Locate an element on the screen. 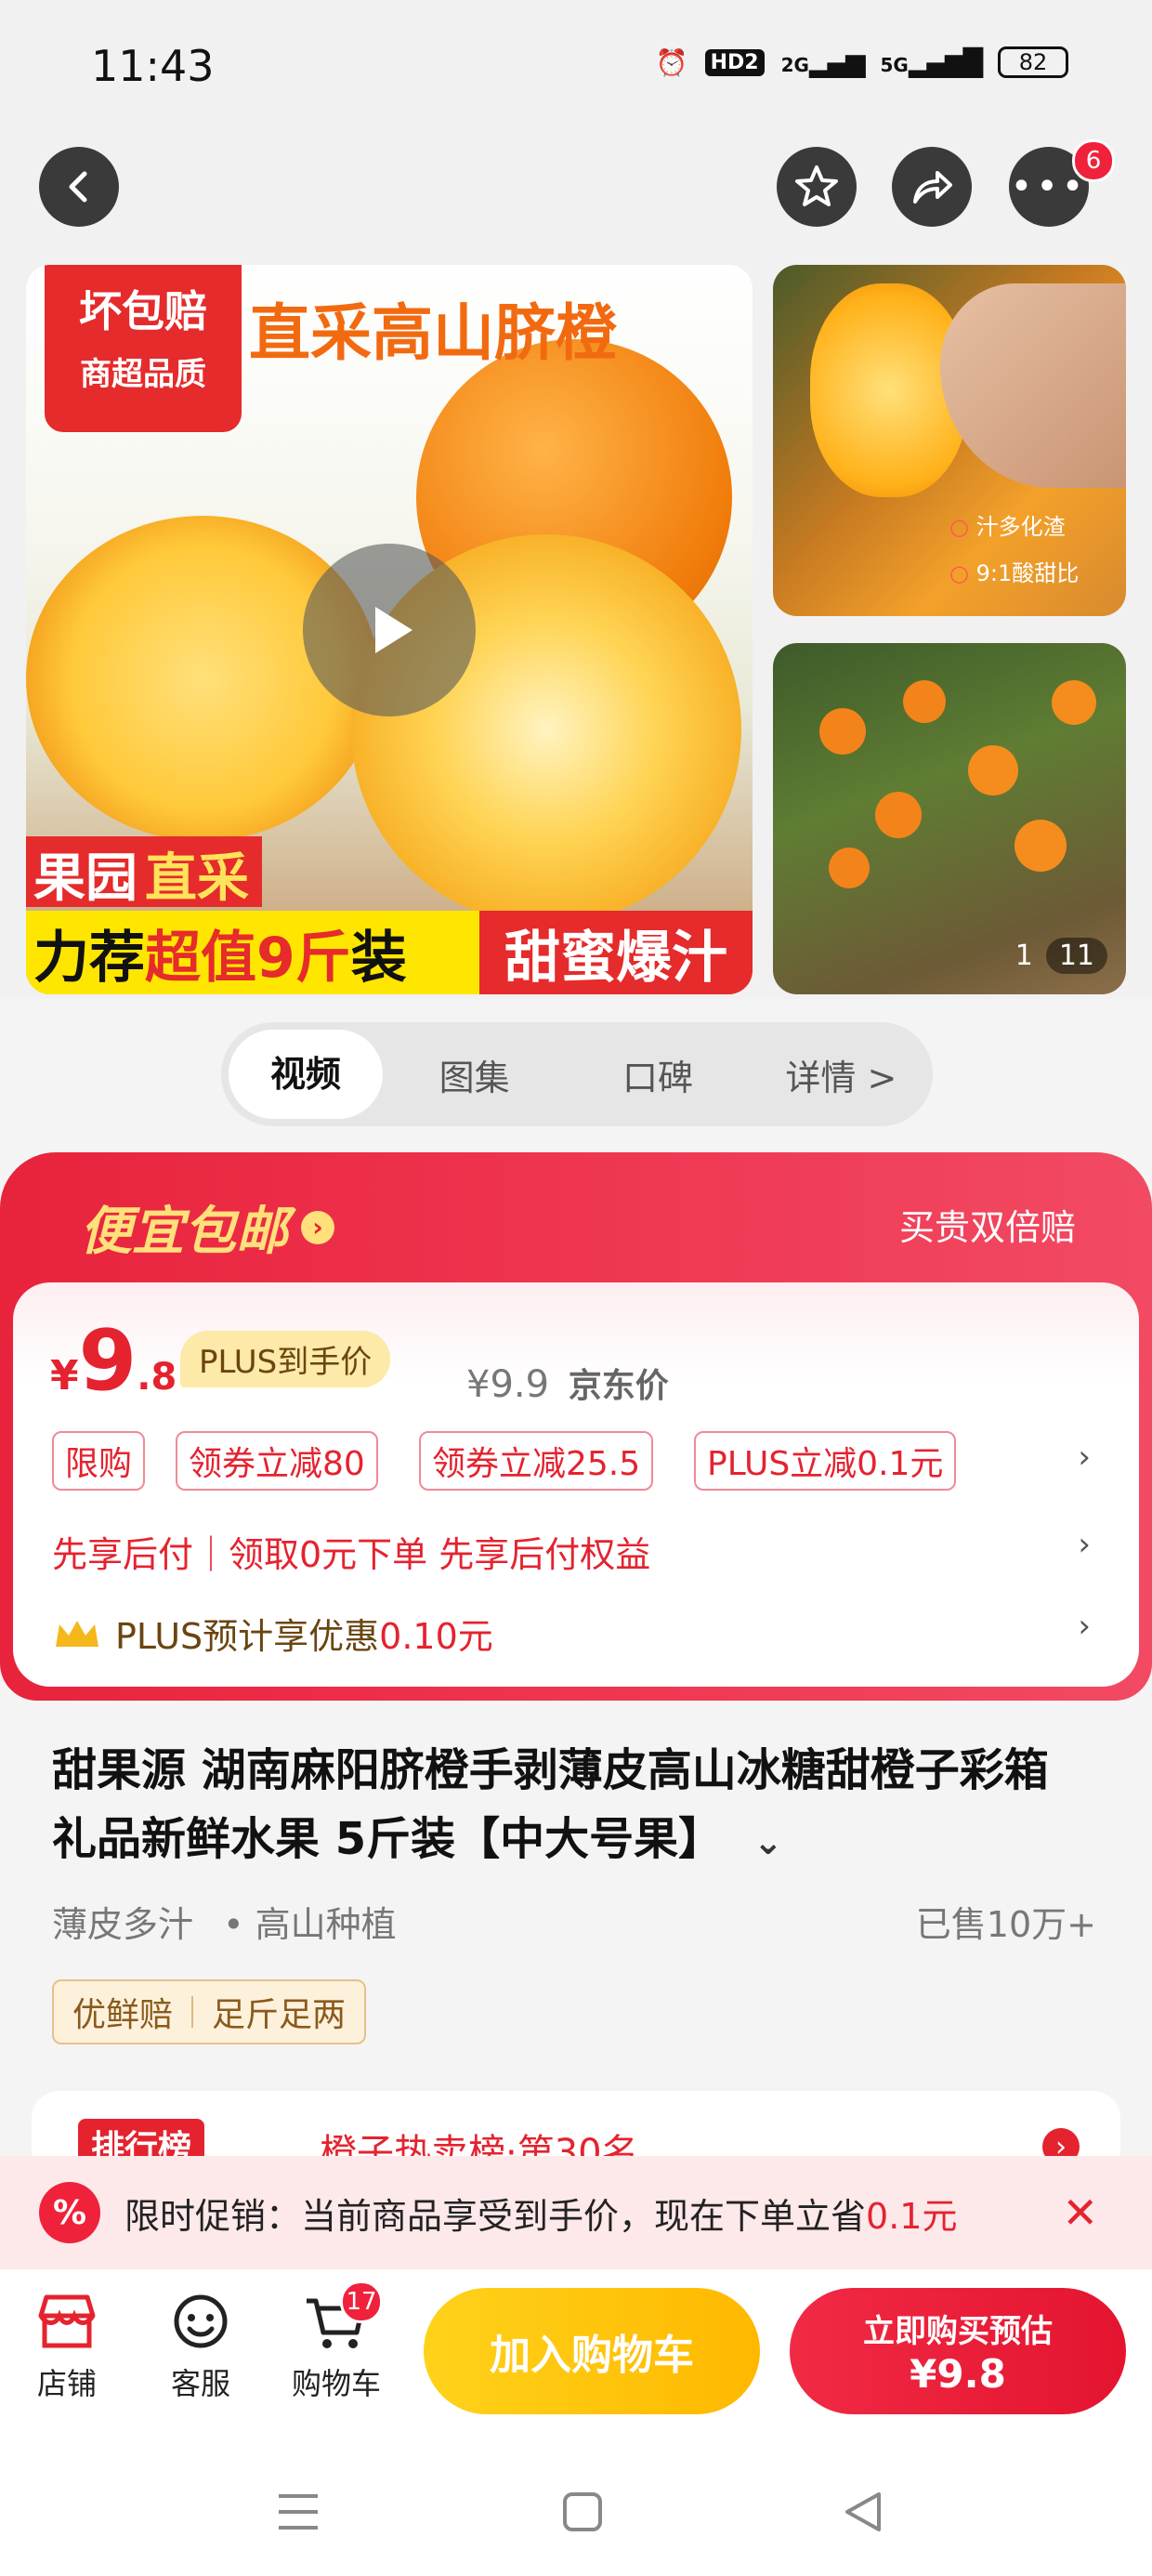  banner-title: 直采高山脐橙 is located at coordinates (433, 333).